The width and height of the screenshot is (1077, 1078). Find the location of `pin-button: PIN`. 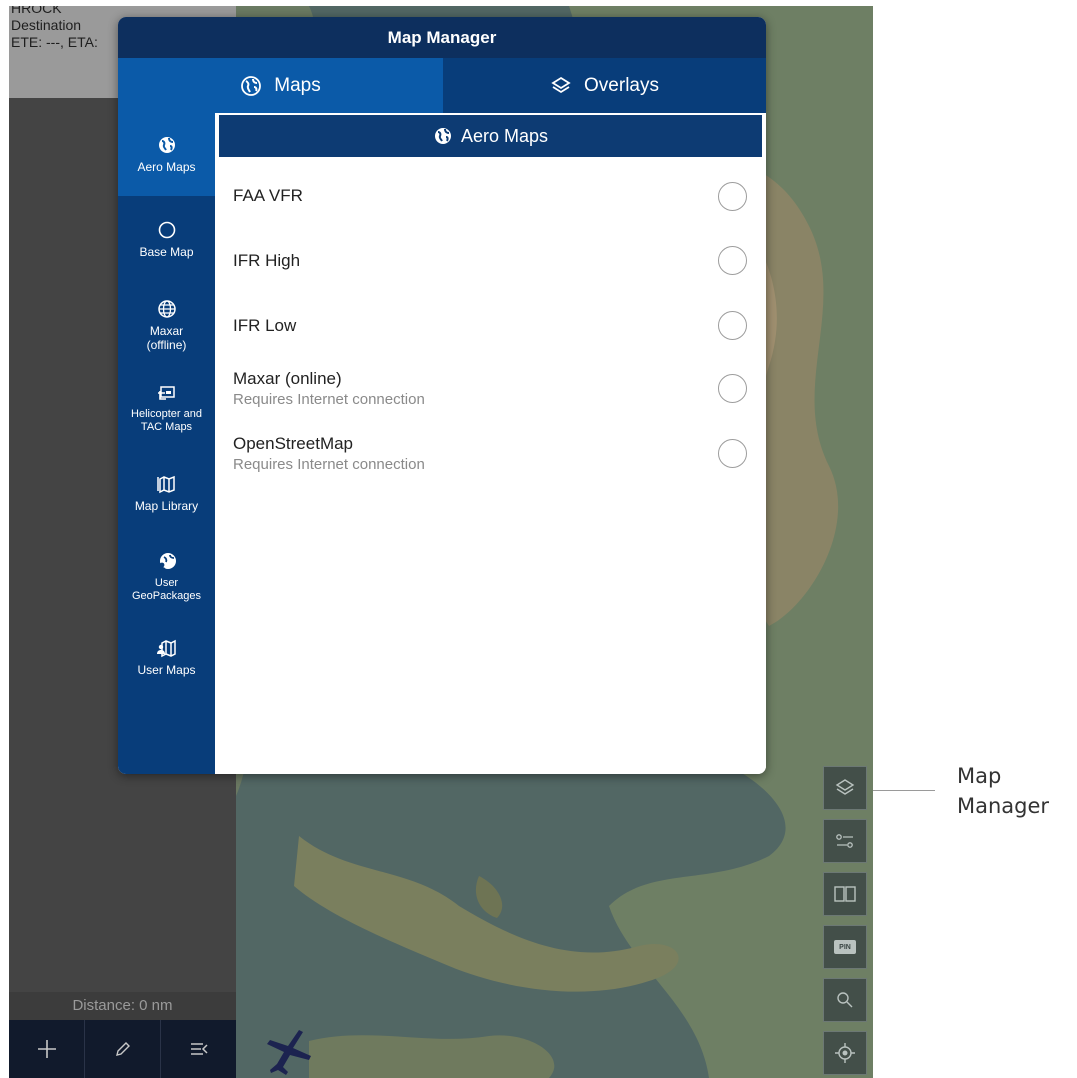

pin-button: PIN is located at coordinates (845, 947).